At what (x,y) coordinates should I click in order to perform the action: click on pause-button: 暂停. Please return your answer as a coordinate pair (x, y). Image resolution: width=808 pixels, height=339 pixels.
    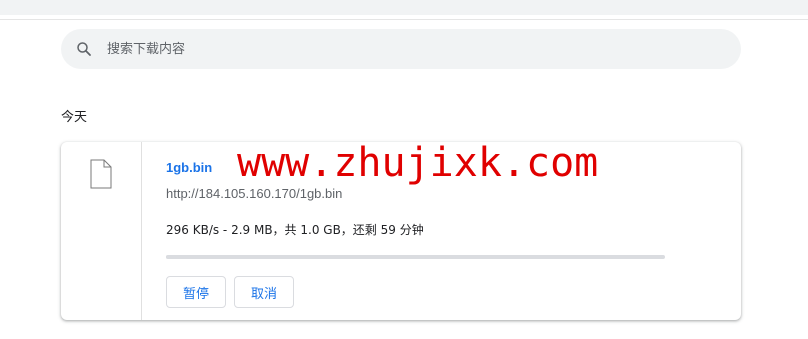
    Looking at the image, I should click on (196, 292).